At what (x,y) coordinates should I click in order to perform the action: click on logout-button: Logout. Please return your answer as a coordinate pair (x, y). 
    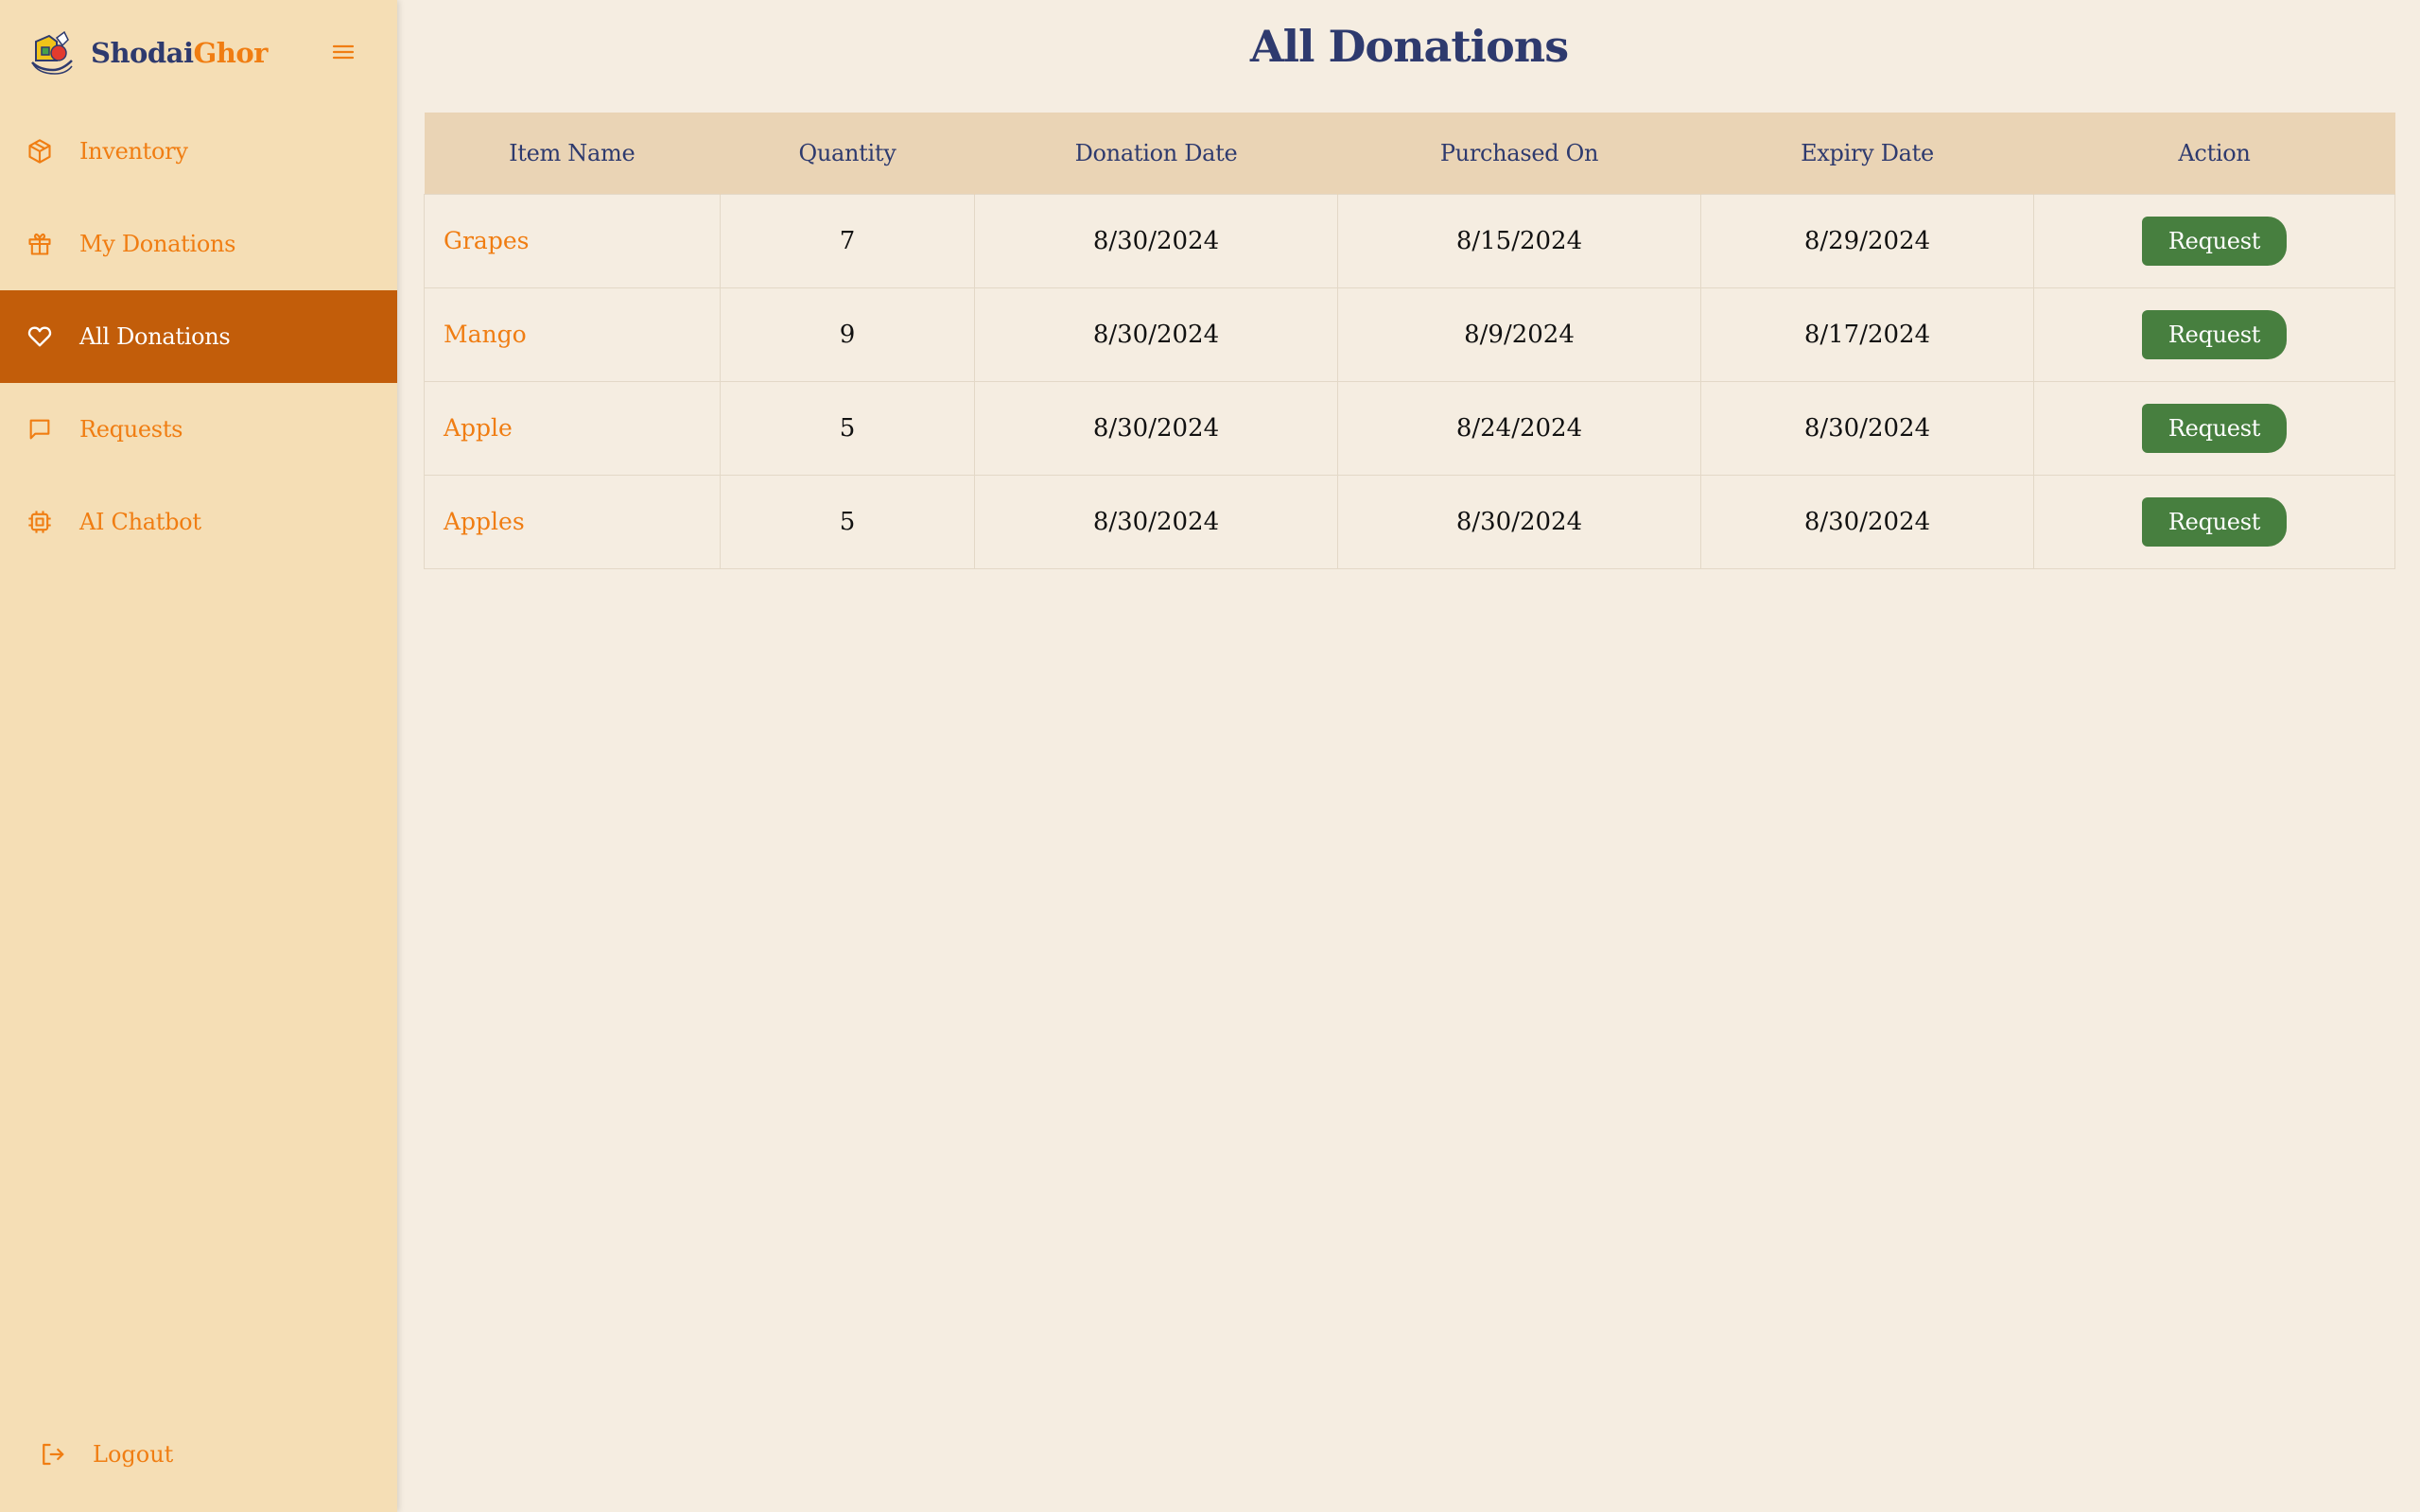
    Looking at the image, I should click on (106, 1454).